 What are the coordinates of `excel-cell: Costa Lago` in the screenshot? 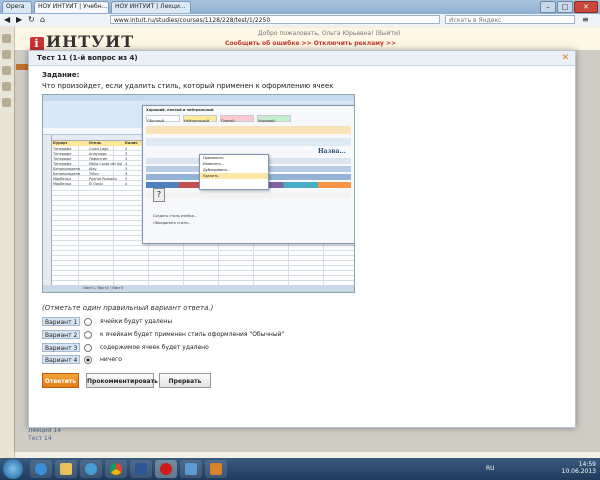 It's located at (99, 149).